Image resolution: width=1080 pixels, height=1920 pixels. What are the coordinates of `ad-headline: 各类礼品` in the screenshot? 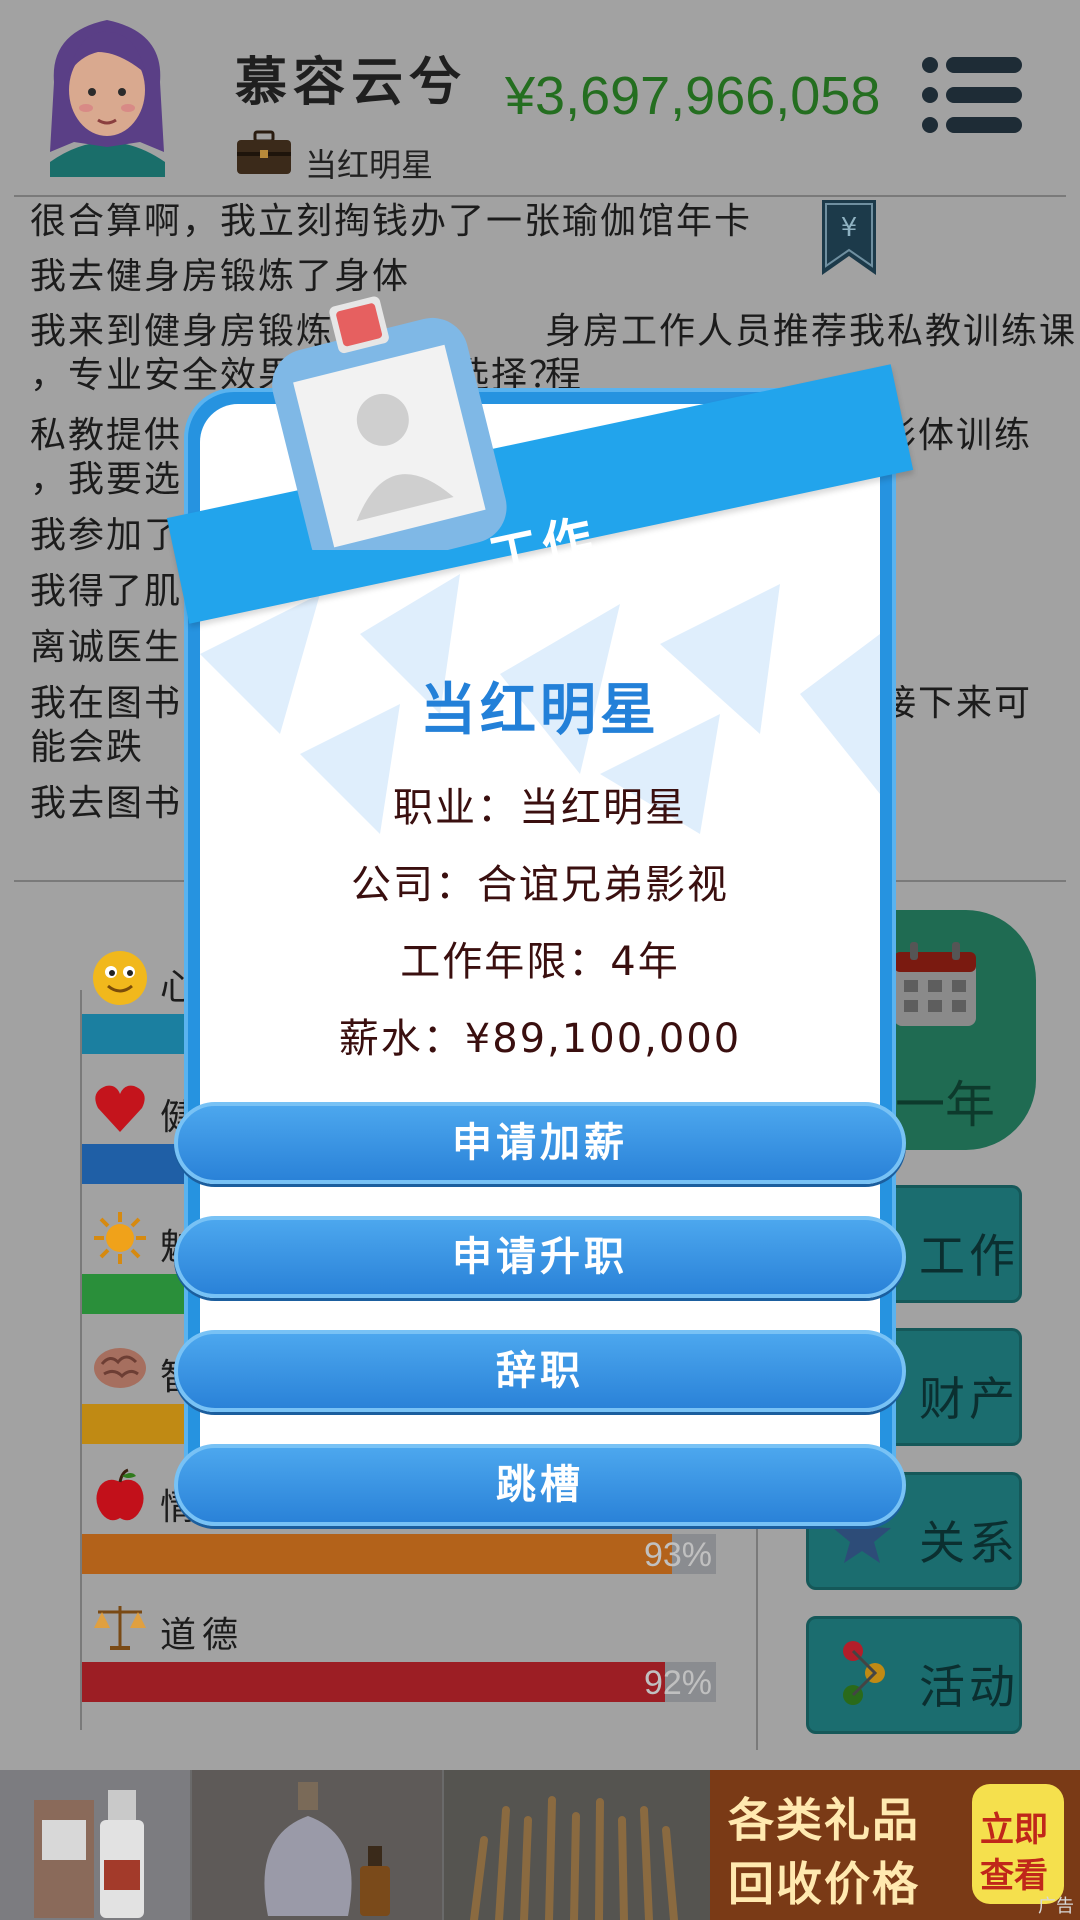 It's located at (824, 1820).